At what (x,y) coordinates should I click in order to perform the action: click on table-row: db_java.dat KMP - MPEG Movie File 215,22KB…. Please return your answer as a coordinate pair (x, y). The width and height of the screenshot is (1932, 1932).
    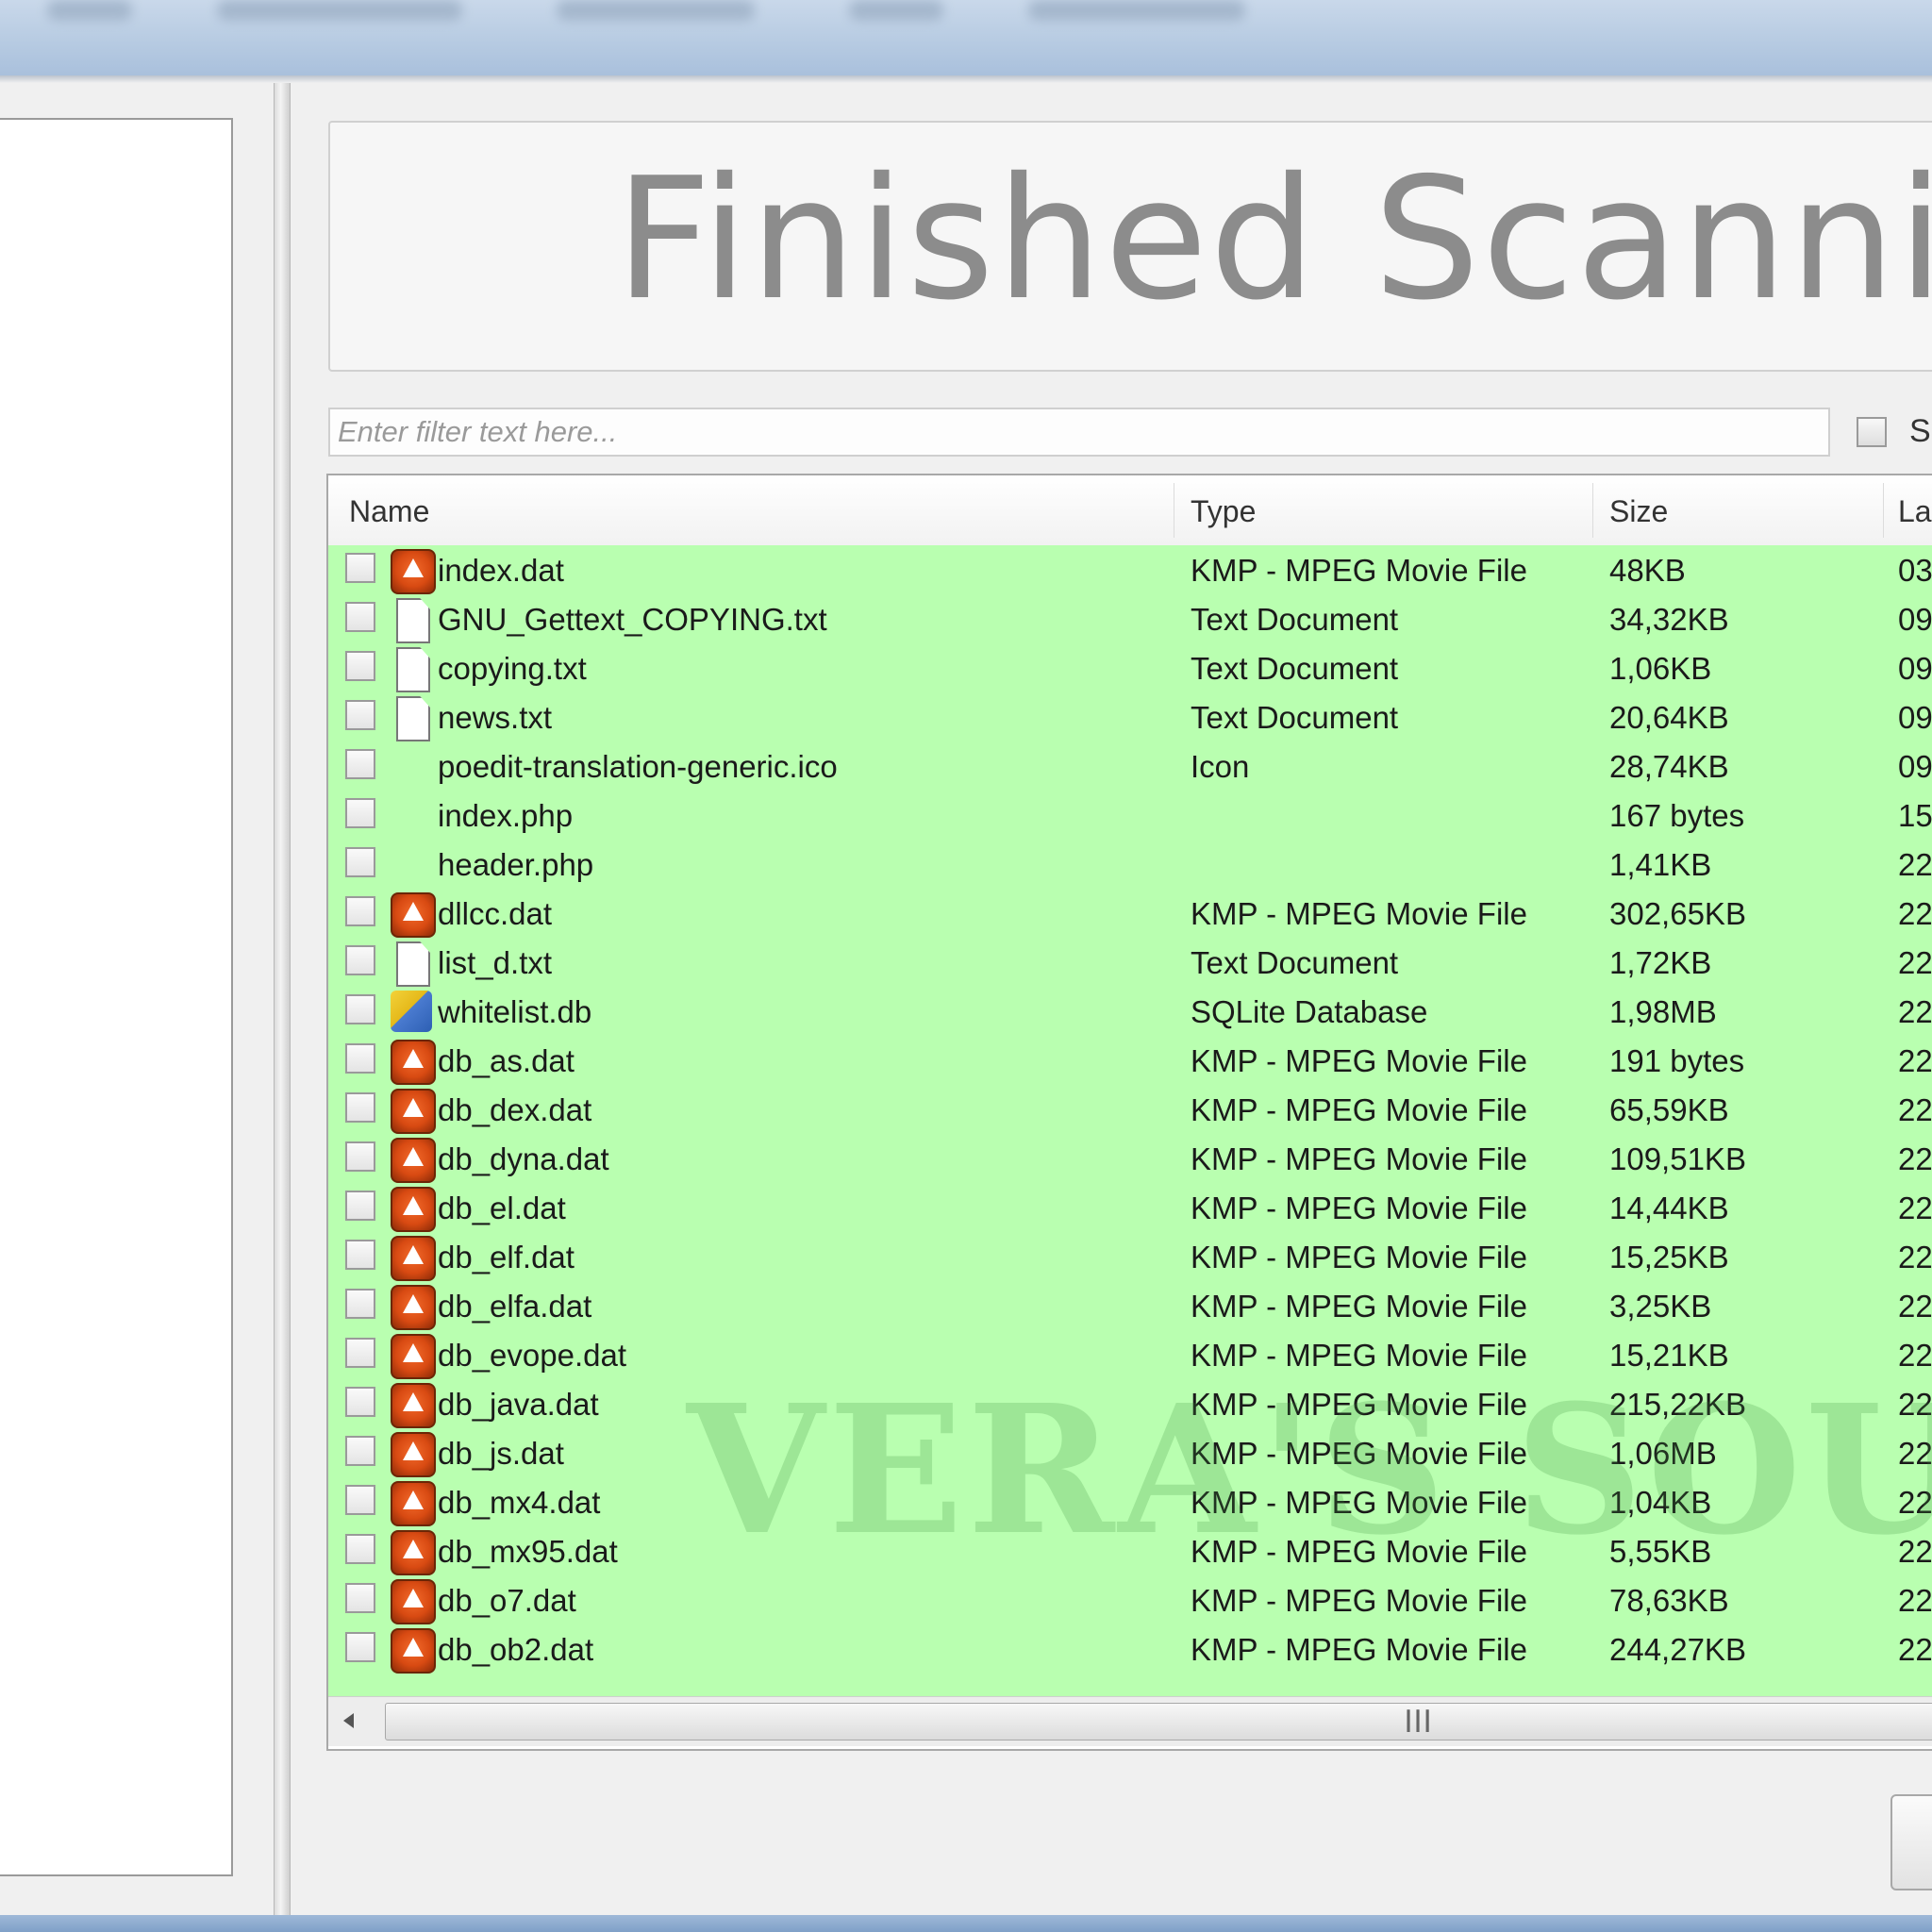
    Looking at the image, I should click on (1130, 1403).